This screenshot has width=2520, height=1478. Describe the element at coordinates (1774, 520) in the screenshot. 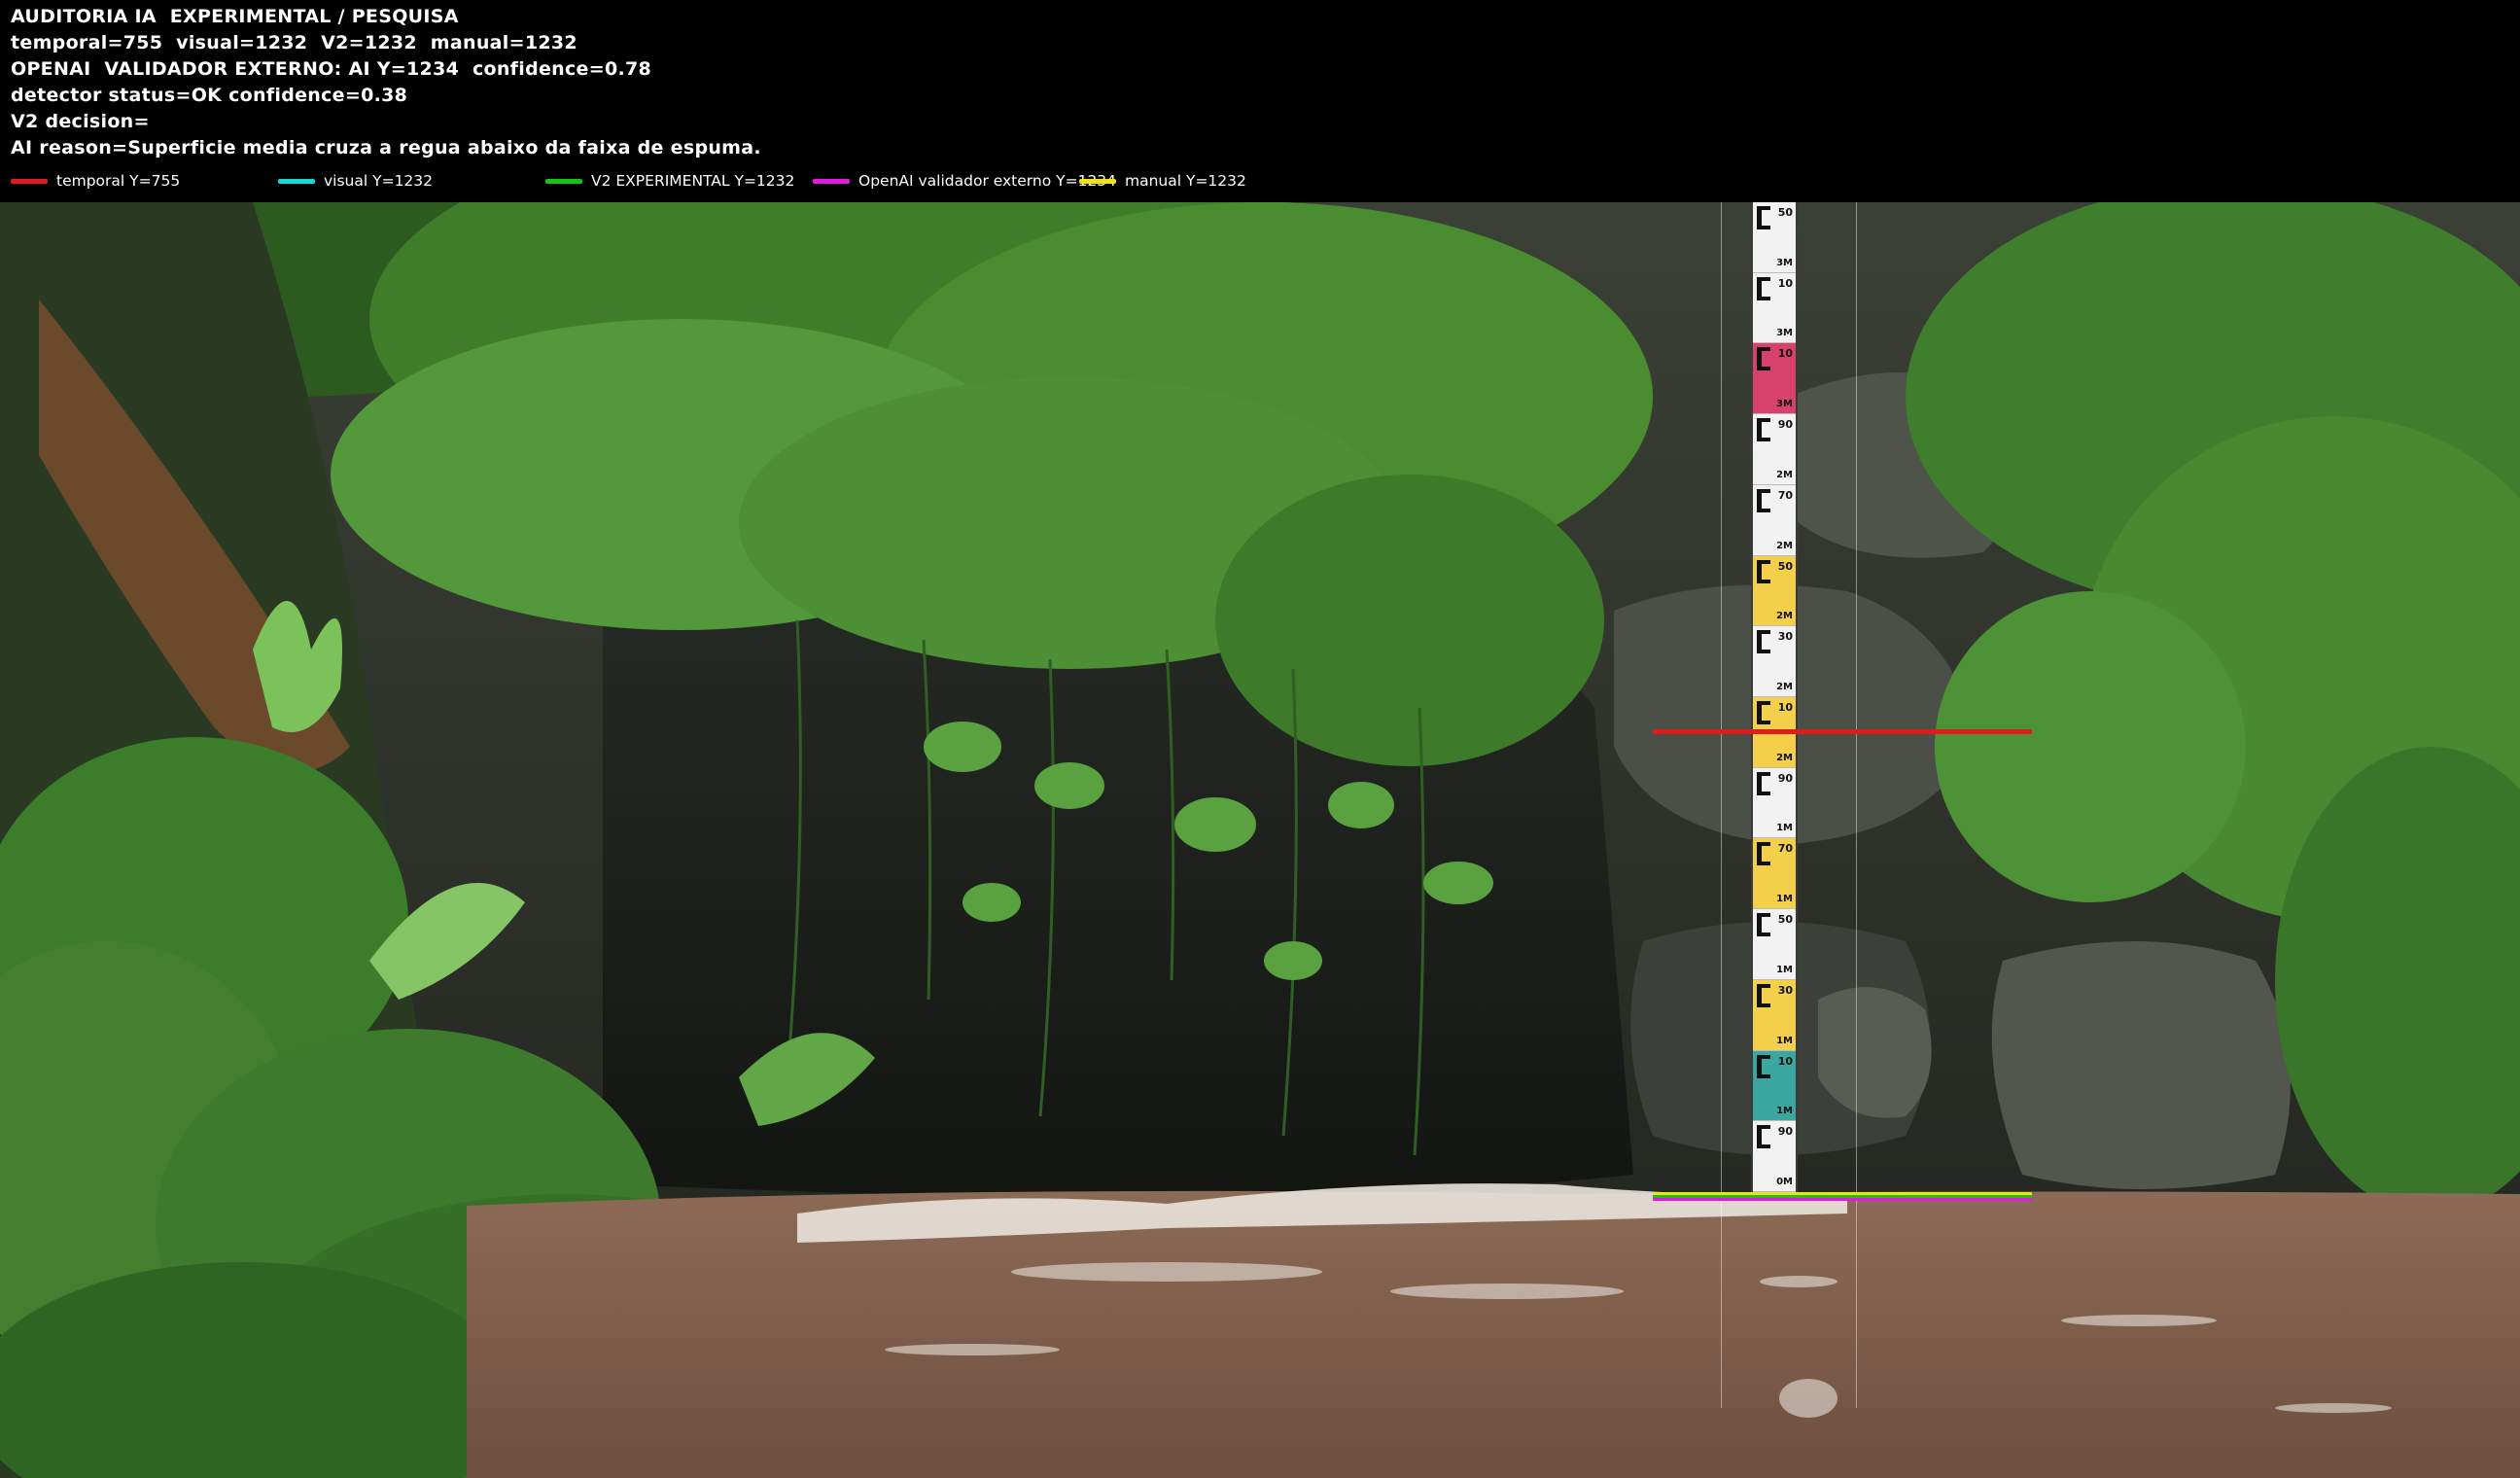

I see `gauge-mark: 70 2M` at that location.